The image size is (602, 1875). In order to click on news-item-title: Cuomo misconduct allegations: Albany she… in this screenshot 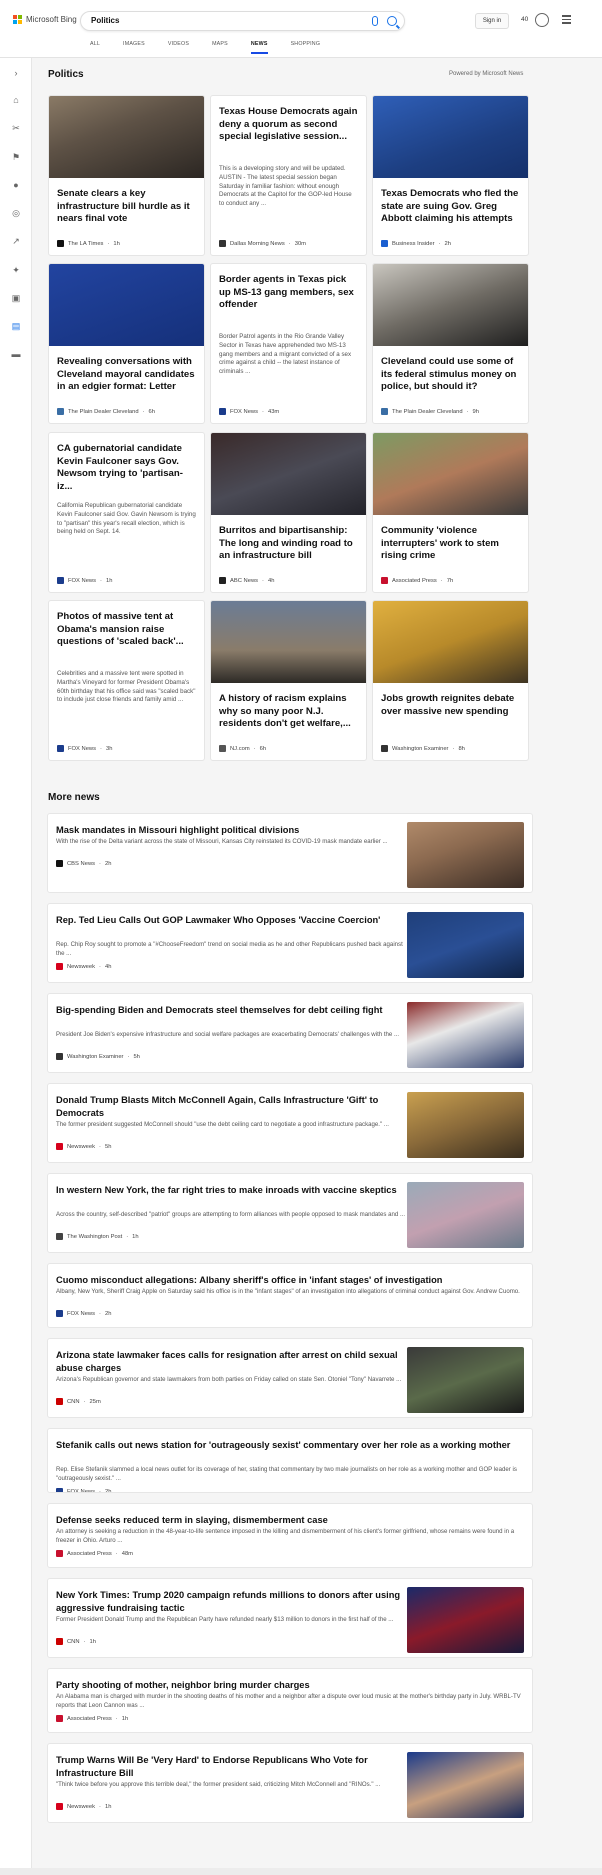, I will do `click(291, 1280)`.